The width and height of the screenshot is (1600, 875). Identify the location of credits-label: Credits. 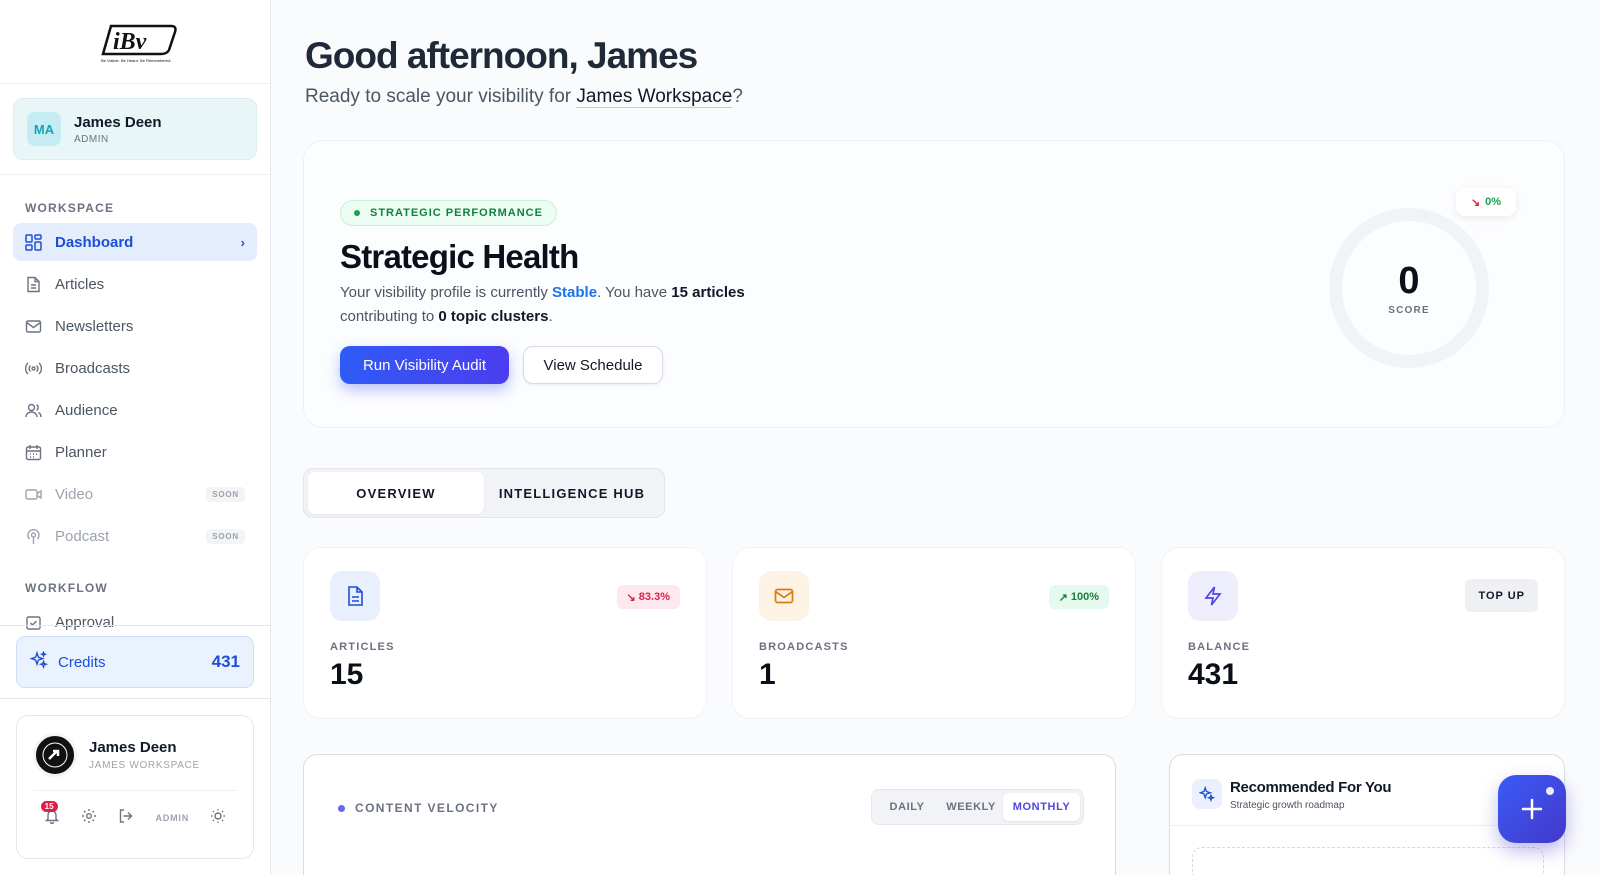
(82, 662).